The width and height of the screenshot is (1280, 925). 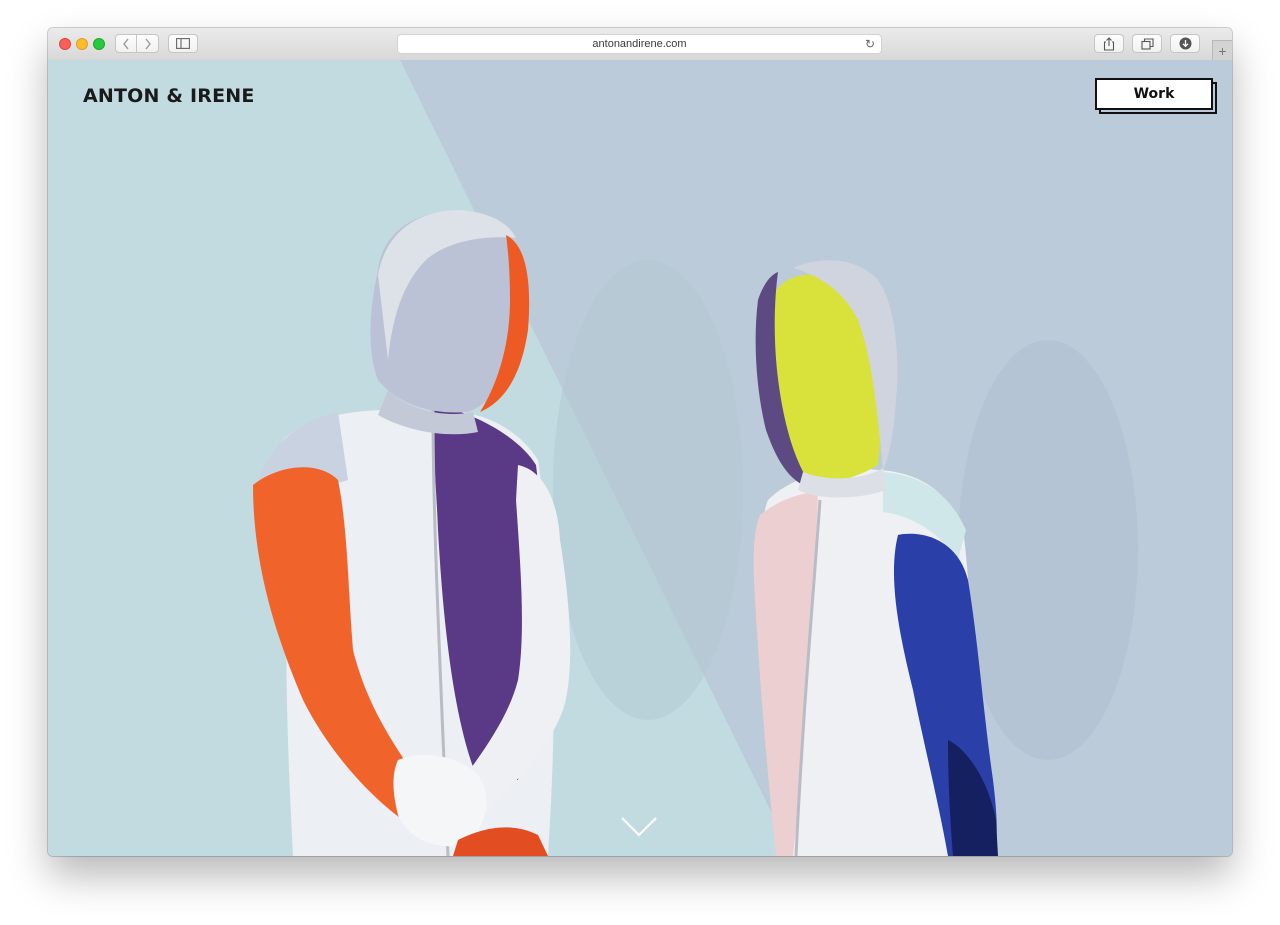 I want to click on new-tab-button: +, so click(x=1222, y=50).